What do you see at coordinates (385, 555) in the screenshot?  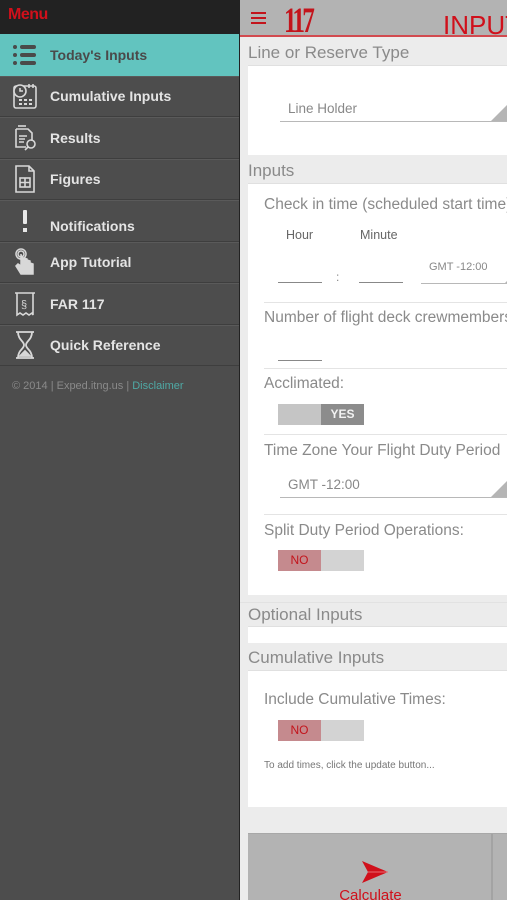 I see `split-duty-row: Split Duty Period Operations: NO` at bounding box center [385, 555].